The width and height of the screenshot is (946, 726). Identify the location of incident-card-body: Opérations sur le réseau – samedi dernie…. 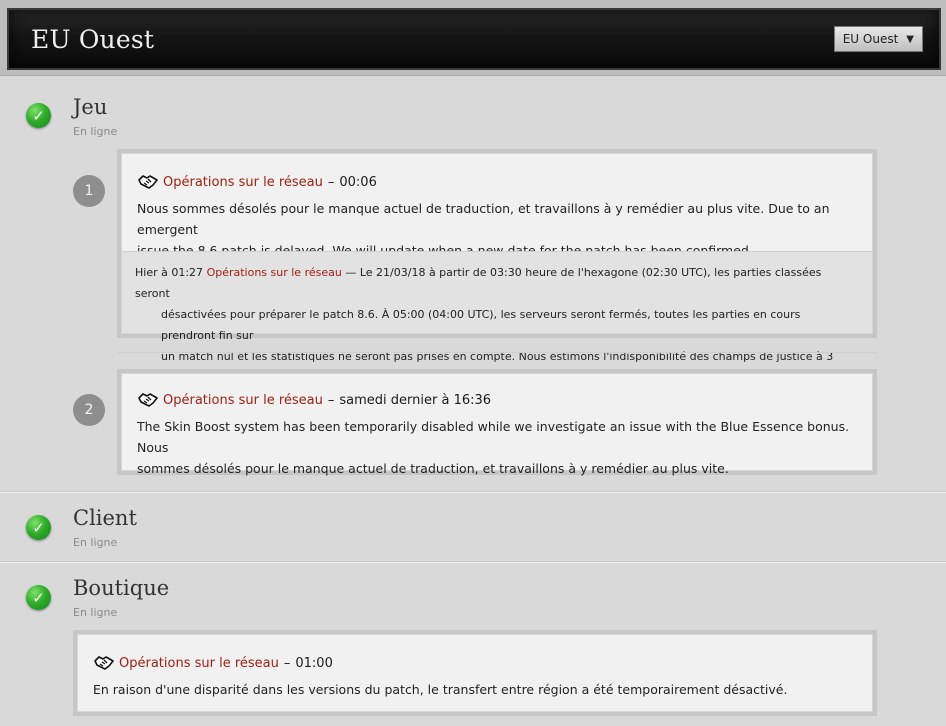
(497, 424).